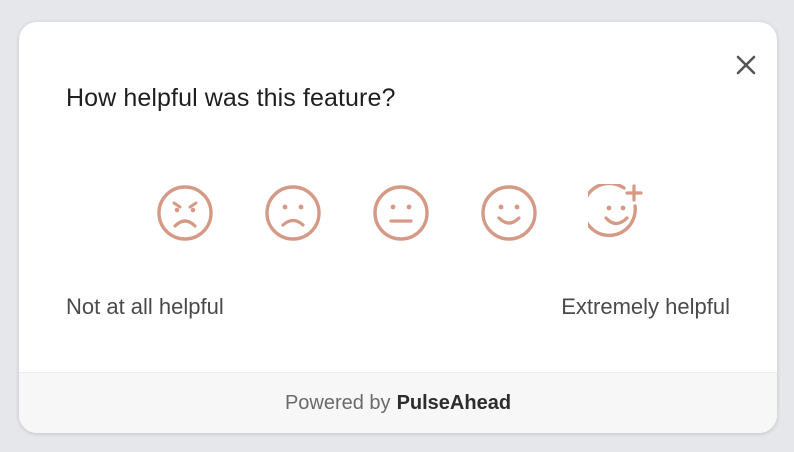 The width and height of the screenshot is (794, 452). Describe the element at coordinates (645, 306) in the screenshot. I see `scale-high-label: Extremely helpful` at that location.